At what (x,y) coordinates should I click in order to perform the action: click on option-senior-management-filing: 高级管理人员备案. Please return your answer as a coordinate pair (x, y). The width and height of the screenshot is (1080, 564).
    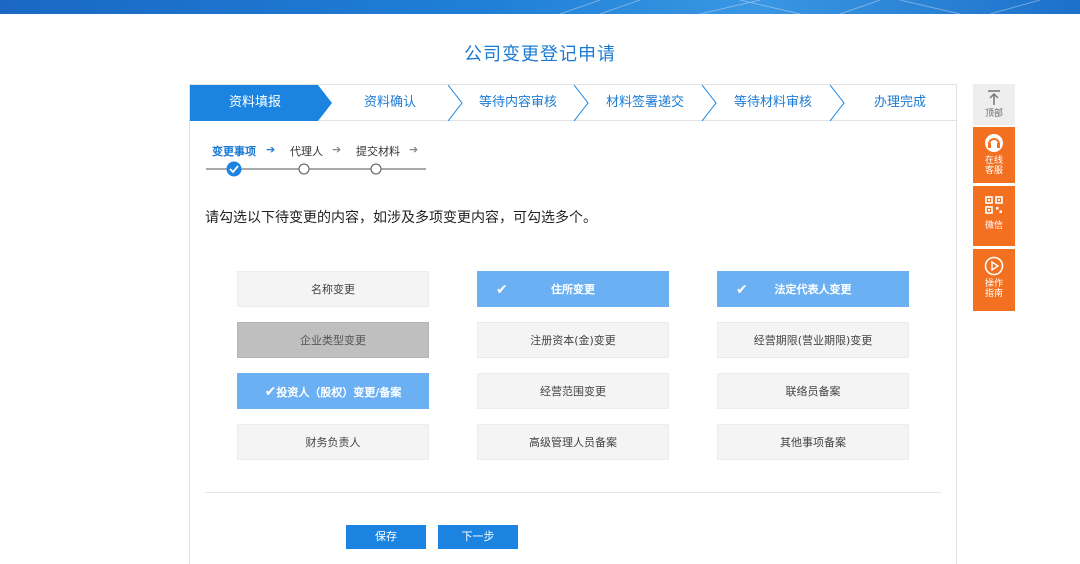
    Looking at the image, I should click on (573, 442).